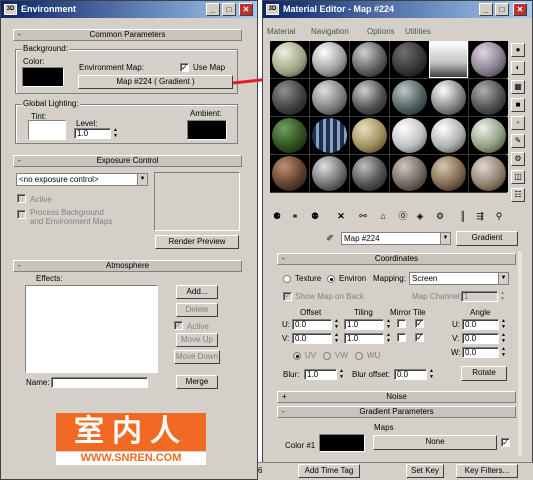 The image size is (533, 480). What do you see at coordinates (381, 31) in the screenshot?
I see `menu-options: Options` at bounding box center [381, 31].